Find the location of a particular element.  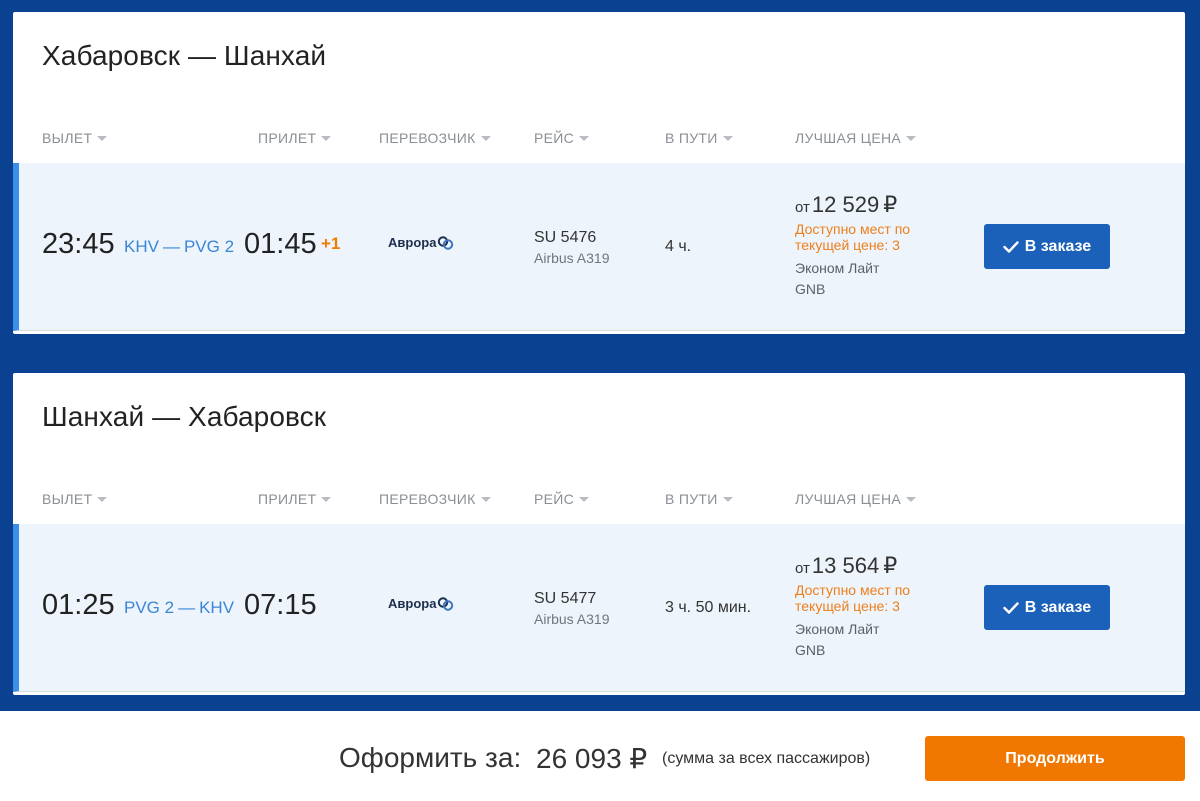

total-label: Оформить за: is located at coordinates (430, 757).